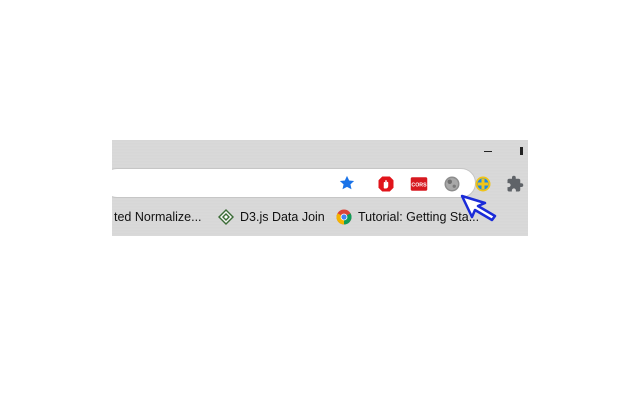  I want to click on puzzle-icon, so click(515, 184).